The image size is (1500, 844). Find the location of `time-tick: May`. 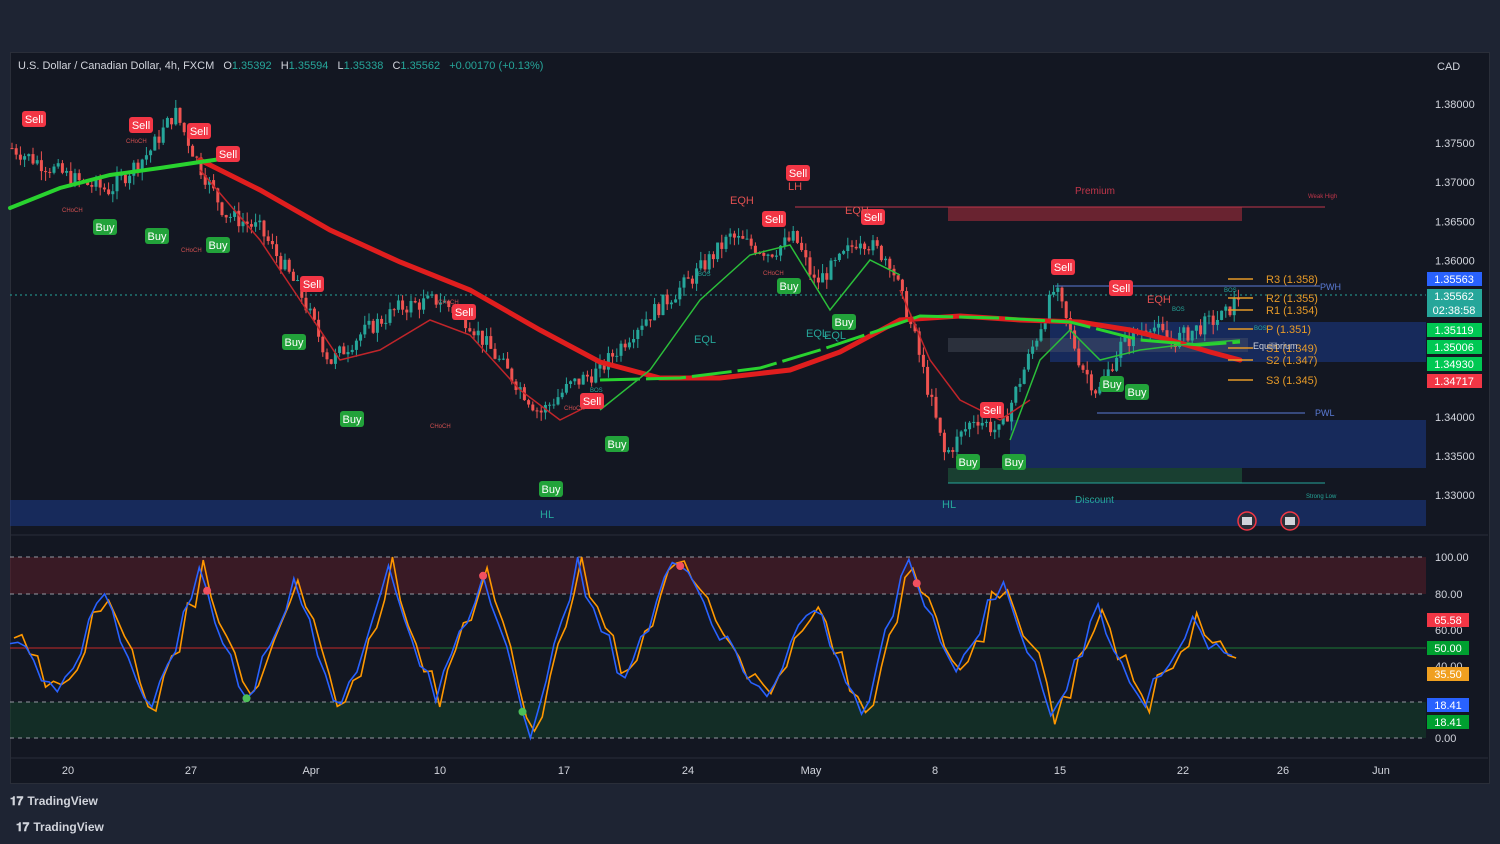

time-tick: May is located at coordinates (811, 771).